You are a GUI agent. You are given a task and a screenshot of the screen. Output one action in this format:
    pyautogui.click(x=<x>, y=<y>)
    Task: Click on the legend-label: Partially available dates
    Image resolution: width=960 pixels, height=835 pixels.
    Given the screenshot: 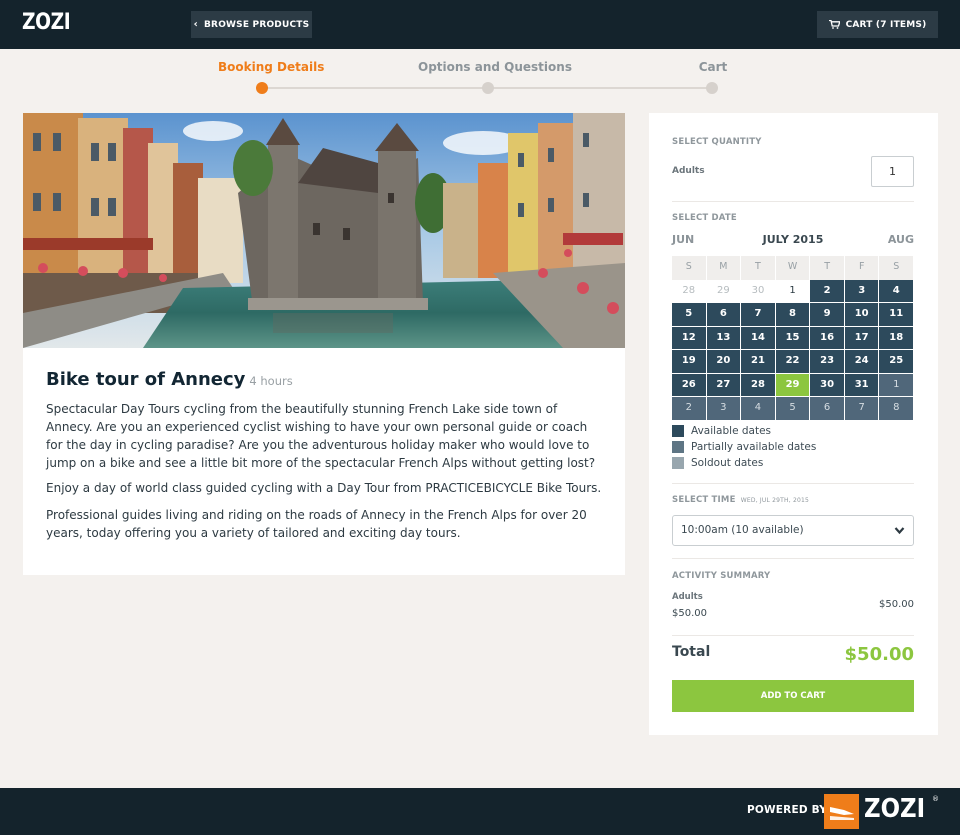 What is the action you would take?
    pyautogui.click(x=754, y=447)
    